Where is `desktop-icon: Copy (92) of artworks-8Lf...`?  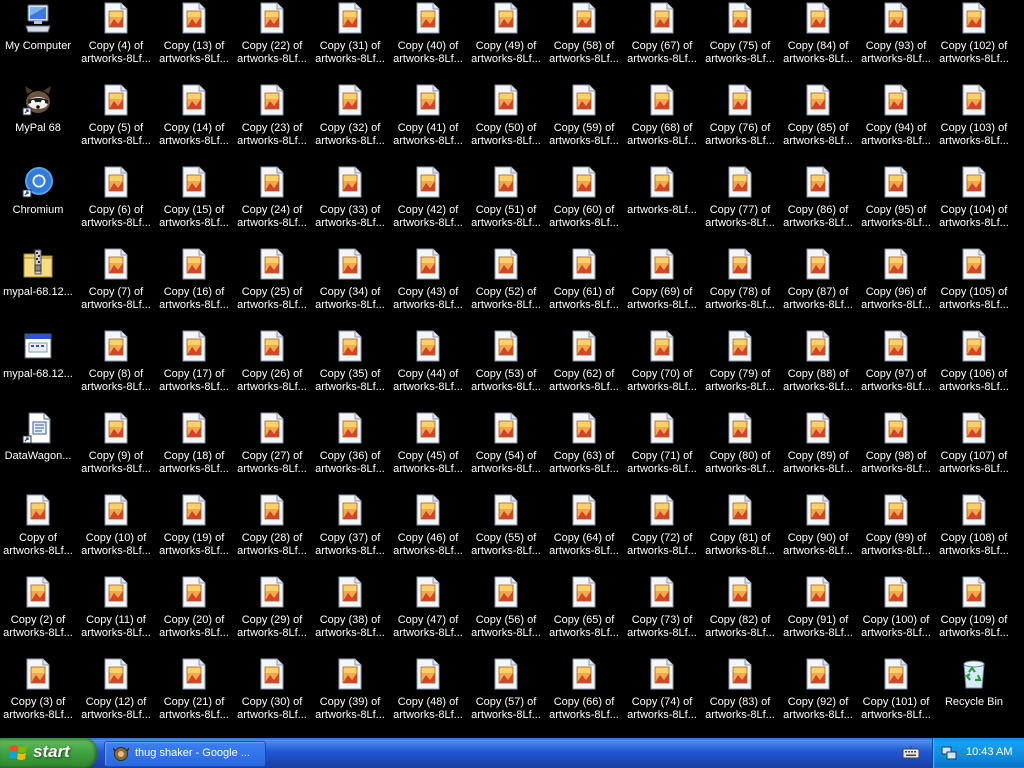
desktop-icon: Copy (92) of artworks-8Lf... is located at coordinates (818, 698).